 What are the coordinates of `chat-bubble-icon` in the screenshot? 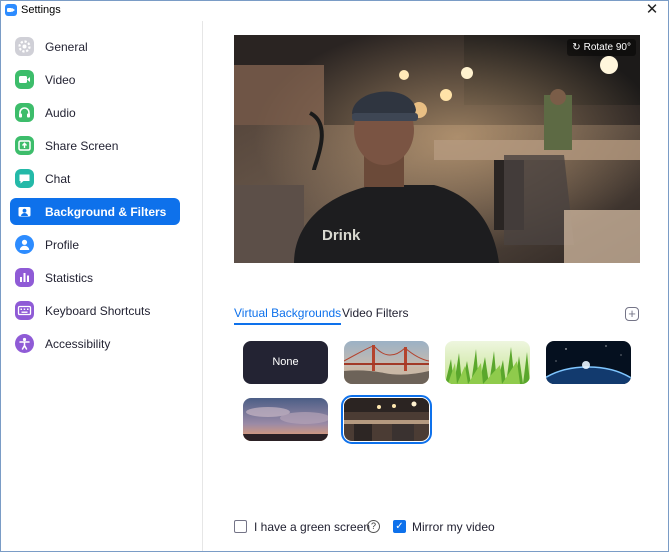 It's located at (24, 178).